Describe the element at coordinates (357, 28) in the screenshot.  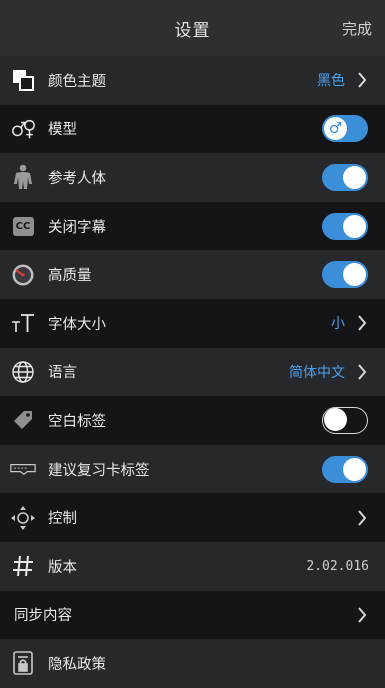
I see `done-button: 完成` at that location.